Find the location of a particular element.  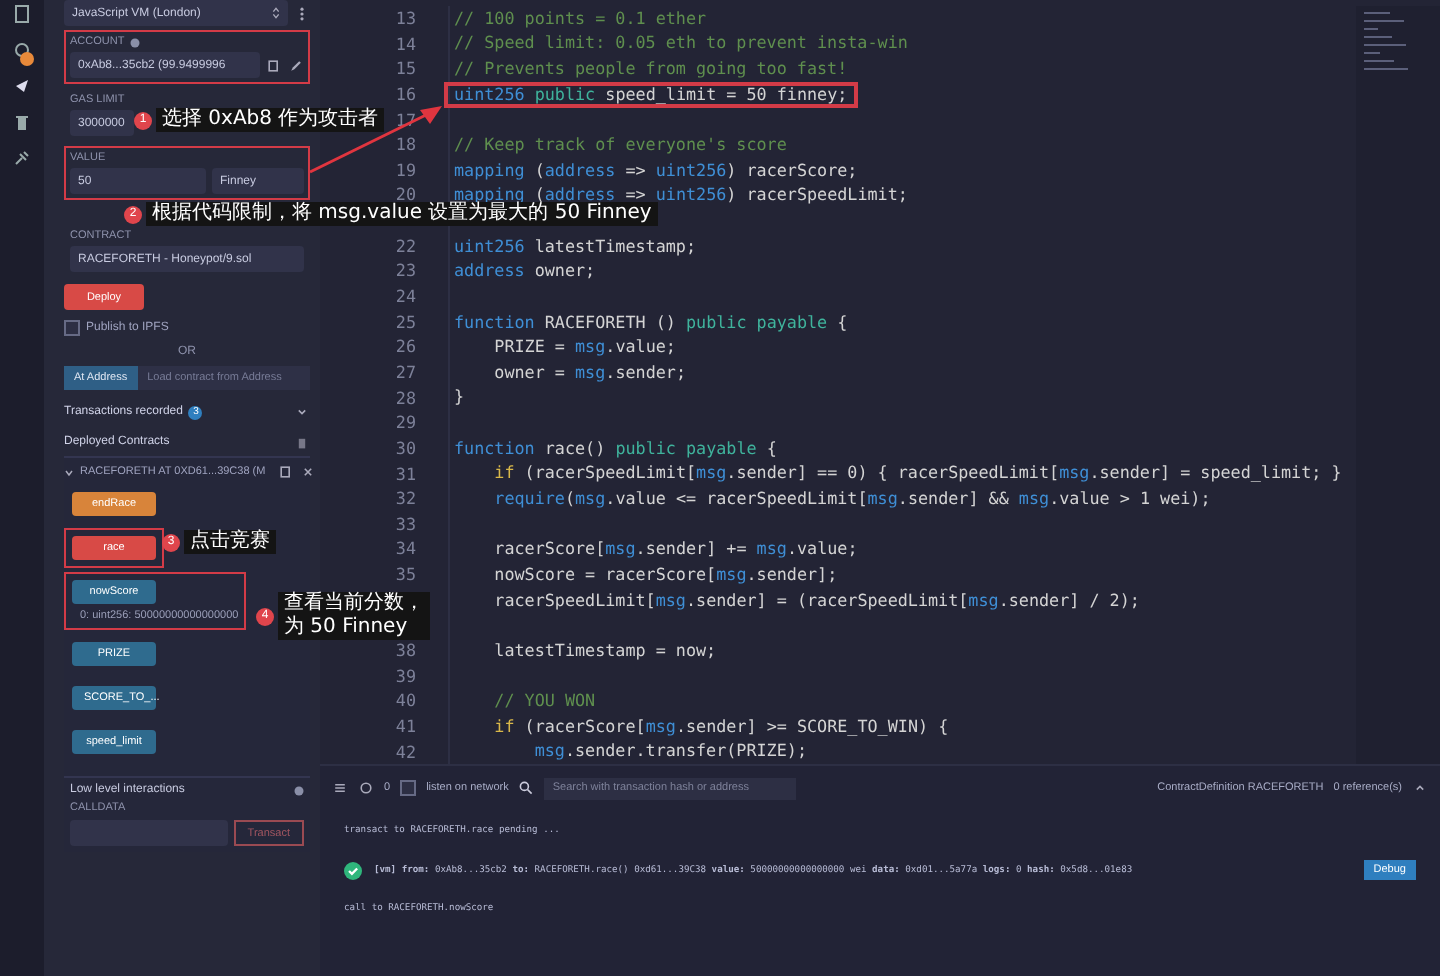

code-line: PRIZE = msg.value; is located at coordinates (584, 347).